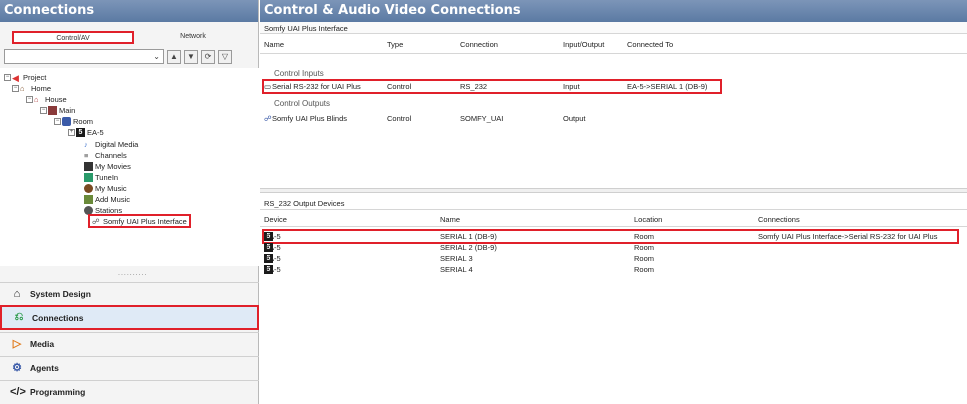 The width and height of the screenshot is (967, 404). I want to click on music-icon, so click(88, 188).